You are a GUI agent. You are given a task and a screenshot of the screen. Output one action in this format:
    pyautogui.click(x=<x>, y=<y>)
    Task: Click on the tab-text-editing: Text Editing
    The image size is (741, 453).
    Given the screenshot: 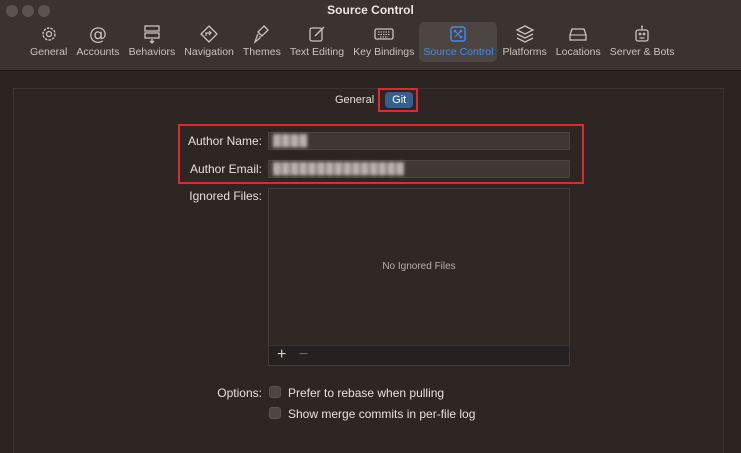 What is the action you would take?
    pyautogui.click(x=317, y=42)
    